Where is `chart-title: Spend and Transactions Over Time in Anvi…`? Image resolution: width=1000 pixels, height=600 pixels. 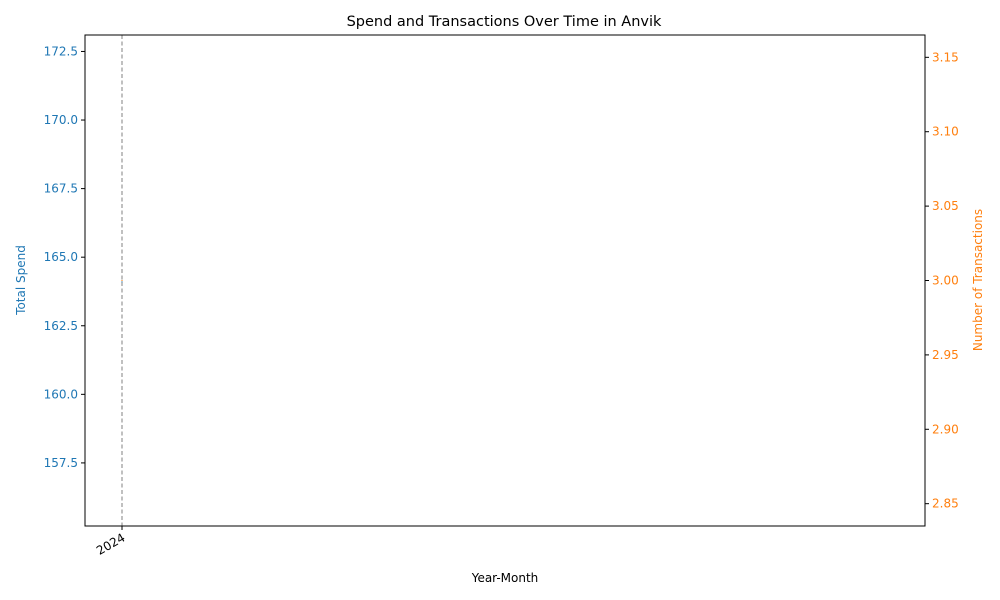
chart-title: Spend and Transactions Over Time in Anvi… is located at coordinates (504, 22).